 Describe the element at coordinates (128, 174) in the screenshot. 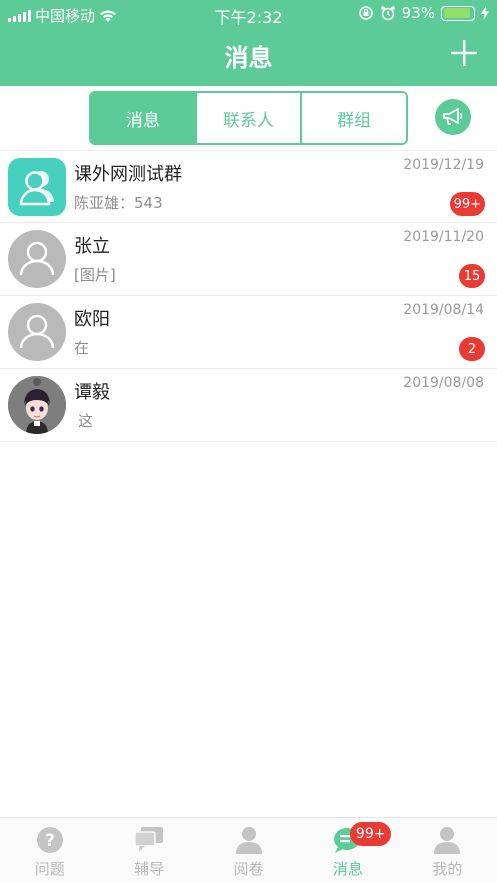

I see `conversation-name: 课外网测试群` at that location.